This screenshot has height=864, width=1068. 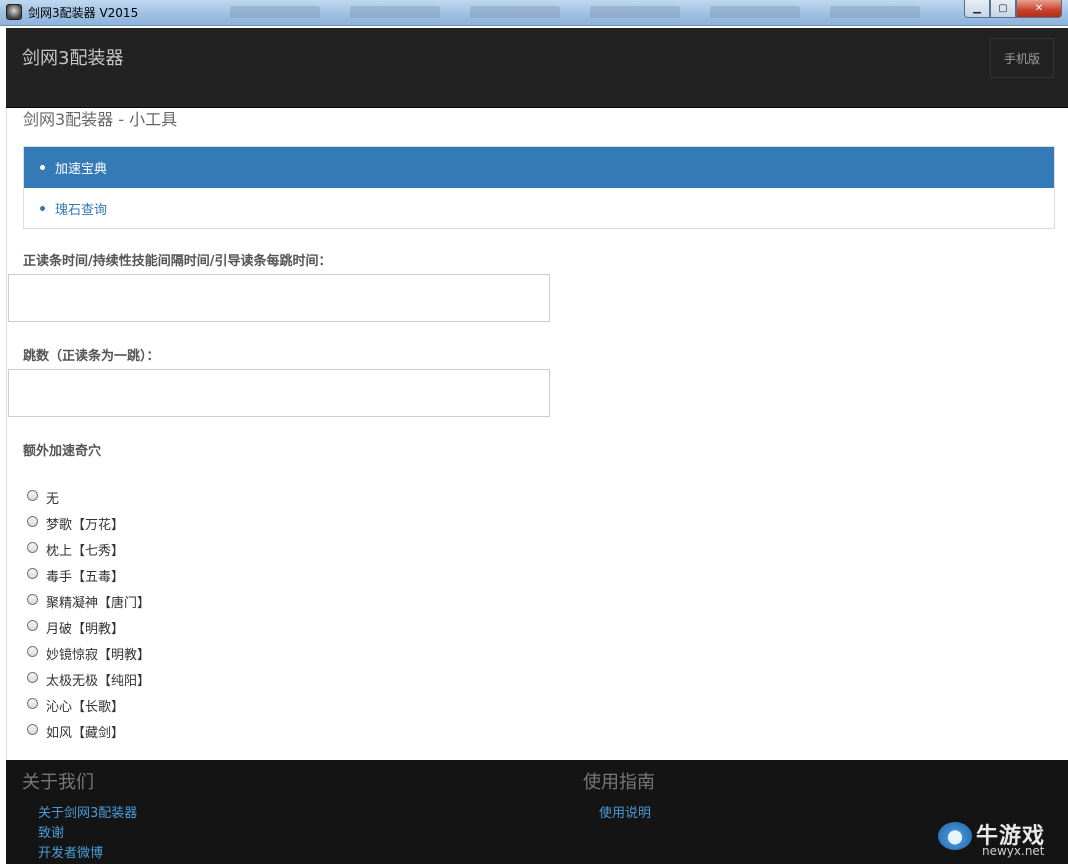 I want to click on radio-label: 妙镜惊寂【明教】, so click(x=98, y=655).